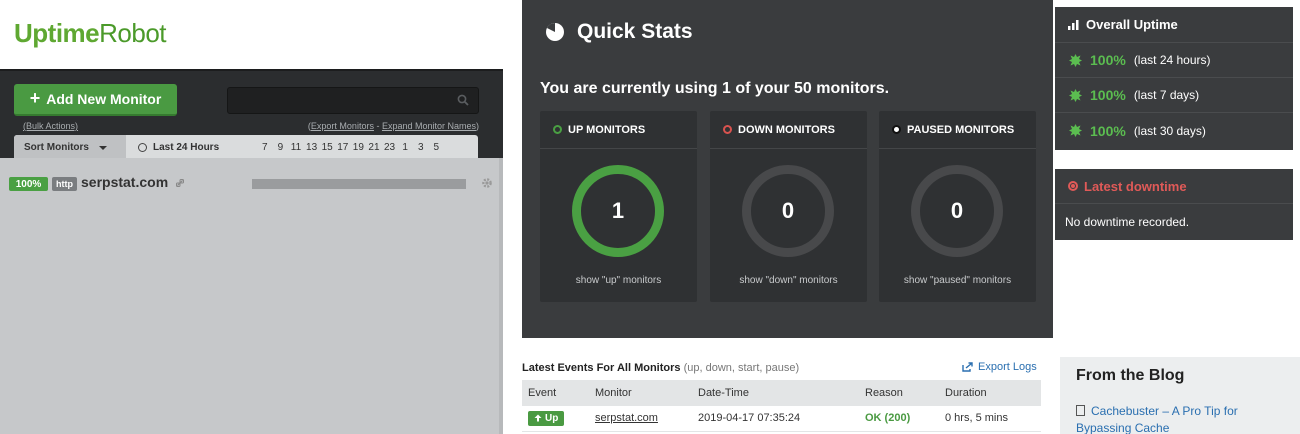 This screenshot has width=1300, height=434. I want to click on events-title-text: Latest Events For All Monitors, so click(601, 368).